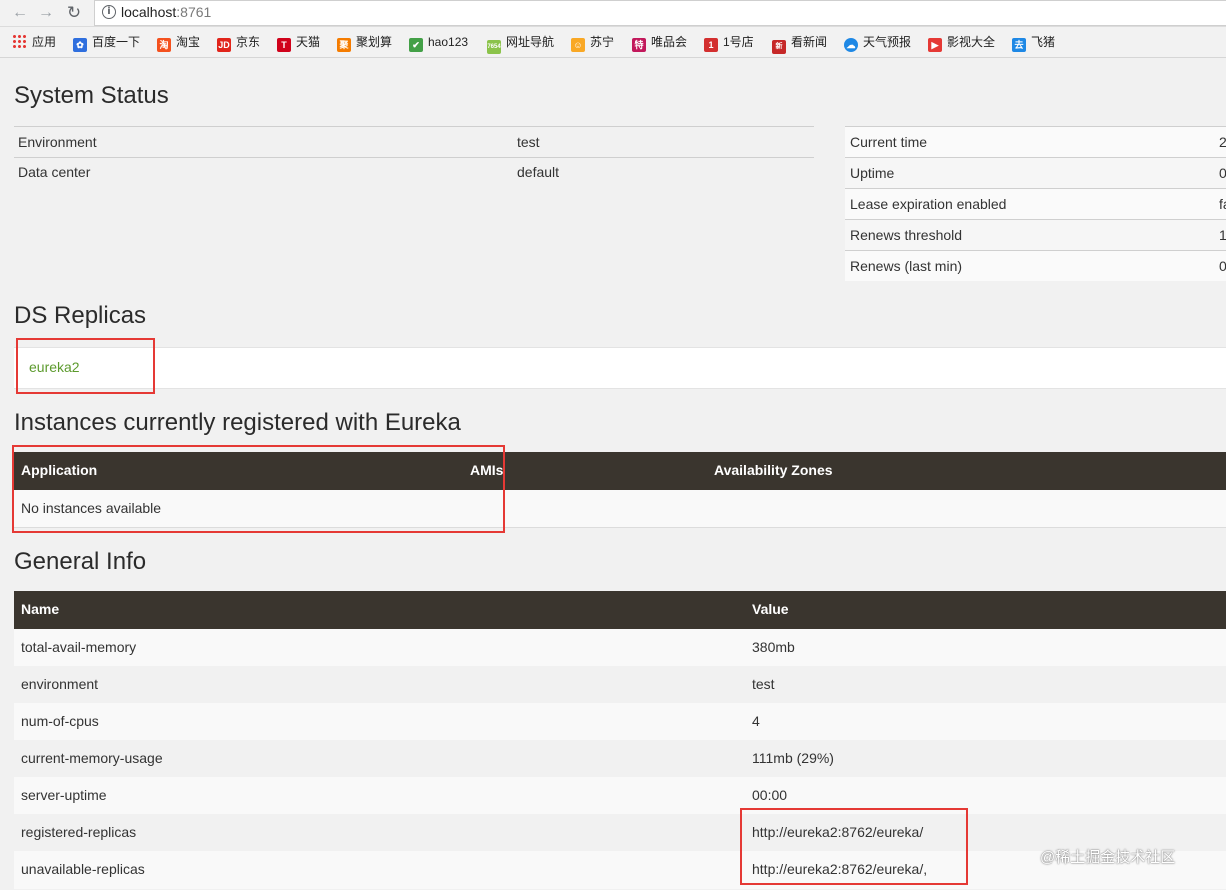  What do you see at coordinates (149, 12) in the screenshot?
I see `url-host: localhost` at bounding box center [149, 12].